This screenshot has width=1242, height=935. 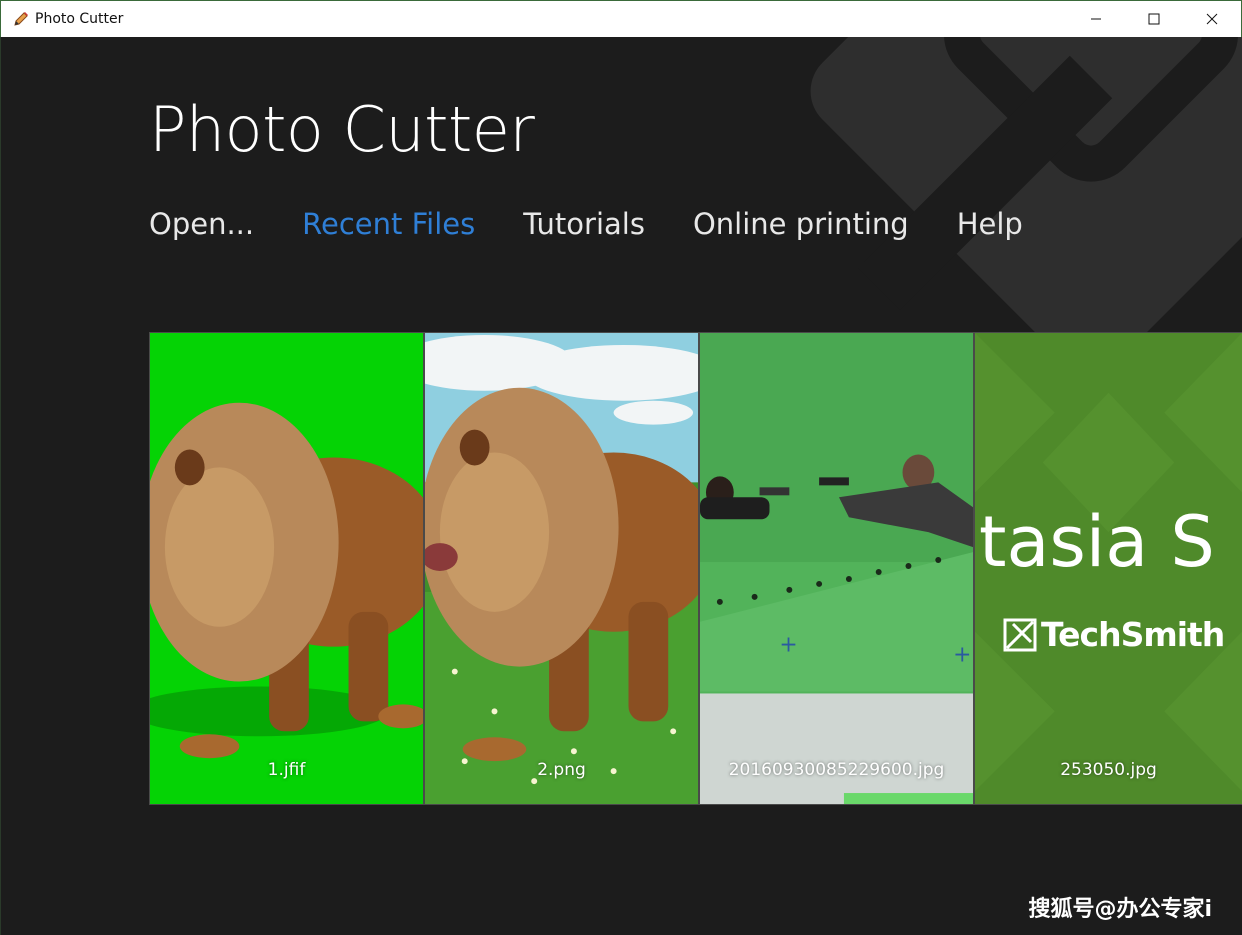 I want to click on techsmith-logo: TechSmith, so click(x=1114, y=634).